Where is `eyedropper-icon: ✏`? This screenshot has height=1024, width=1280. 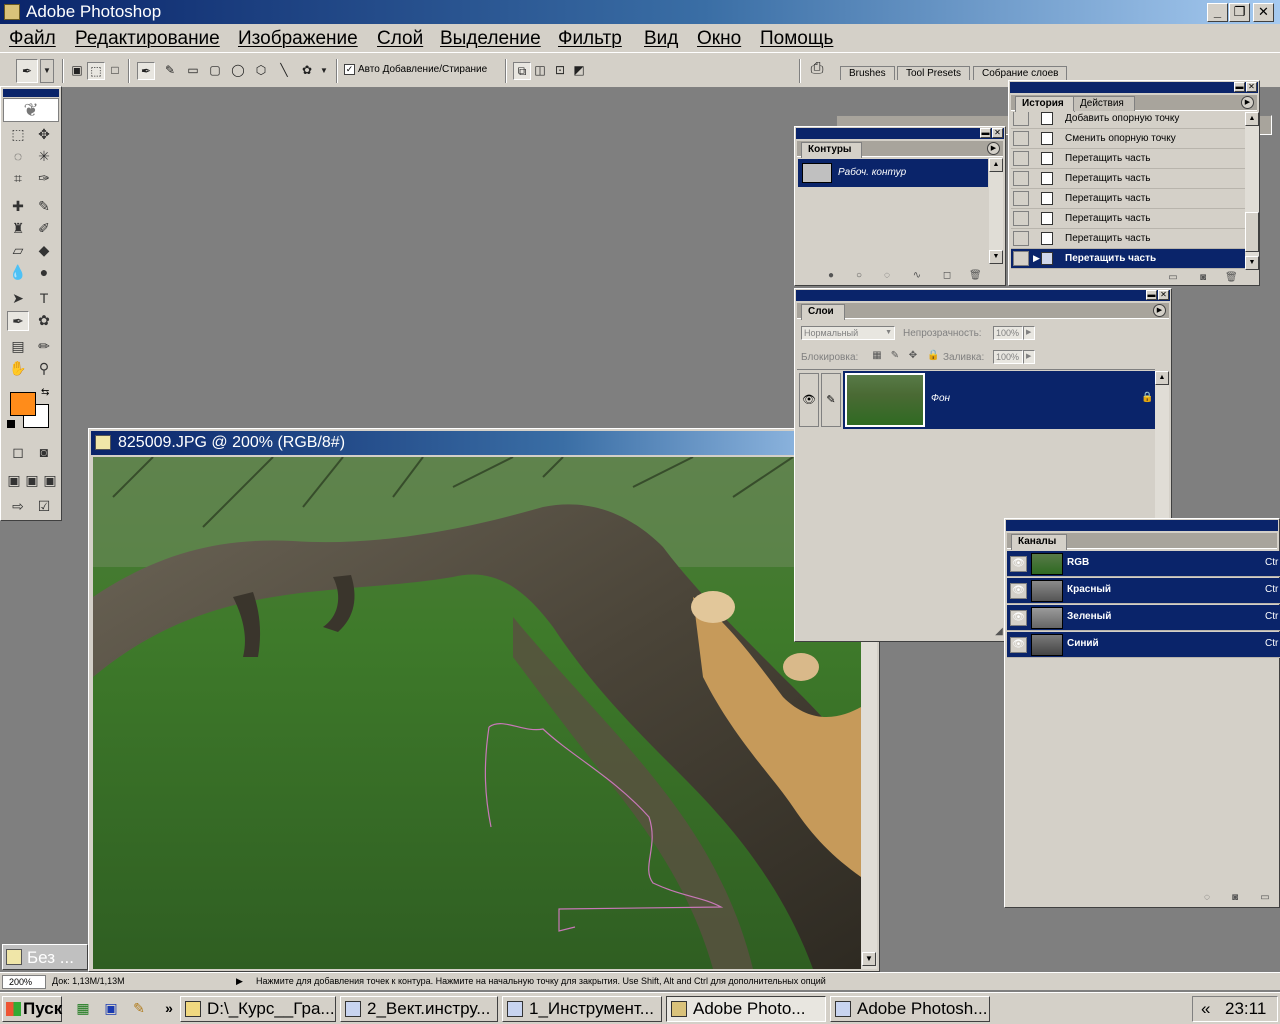
eyedropper-icon: ✏ is located at coordinates (44, 347).